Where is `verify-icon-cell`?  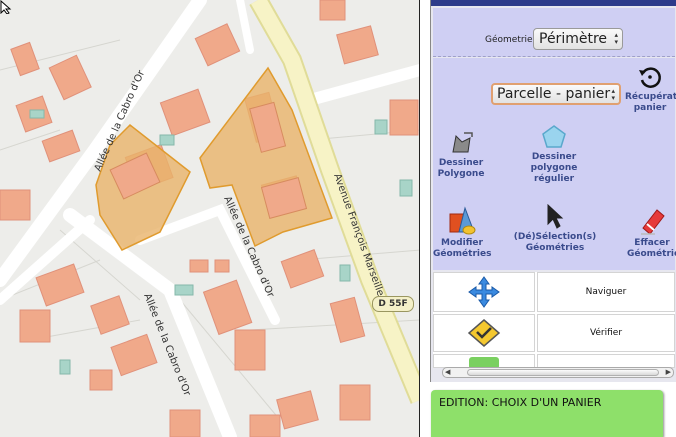
verify-icon-cell is located at coordinates (484, 333).